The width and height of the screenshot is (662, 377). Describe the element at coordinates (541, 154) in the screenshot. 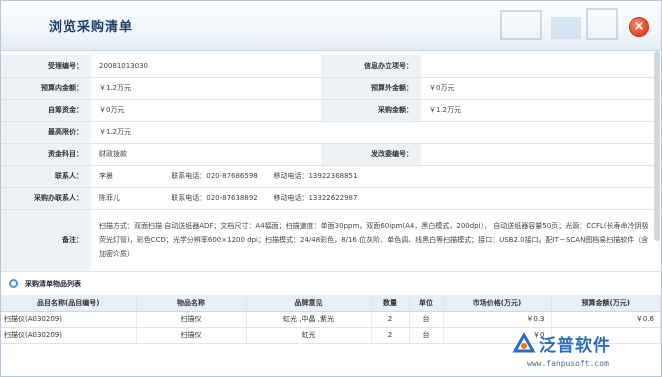

I see `change-no-value` at that location.